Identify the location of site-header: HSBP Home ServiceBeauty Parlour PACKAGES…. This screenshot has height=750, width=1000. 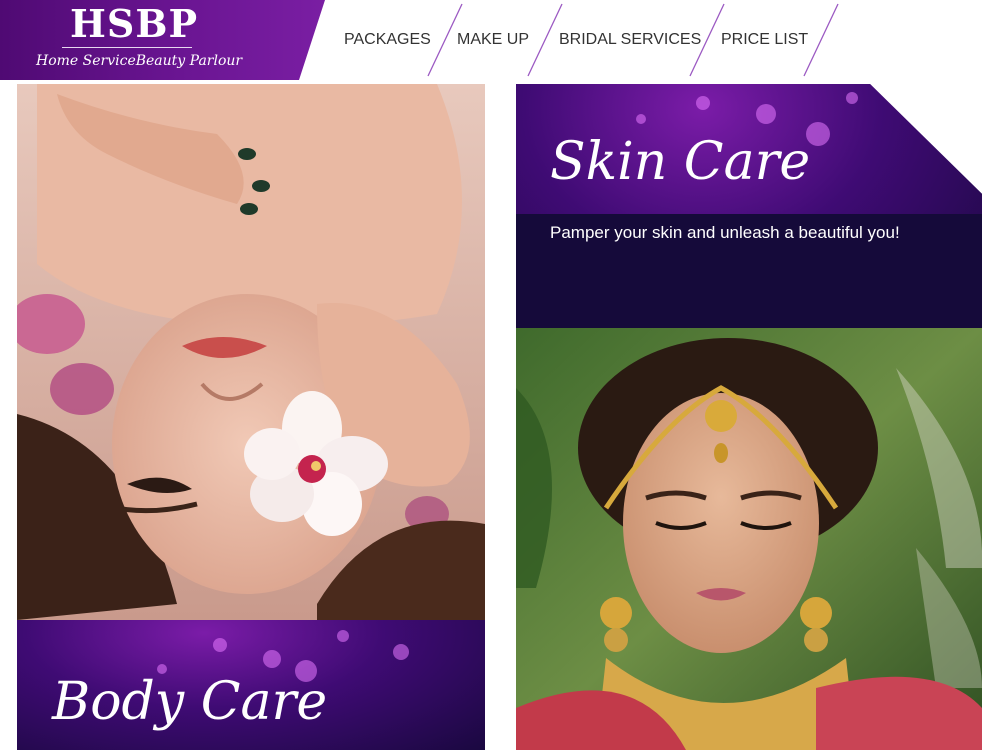
(500, 41).